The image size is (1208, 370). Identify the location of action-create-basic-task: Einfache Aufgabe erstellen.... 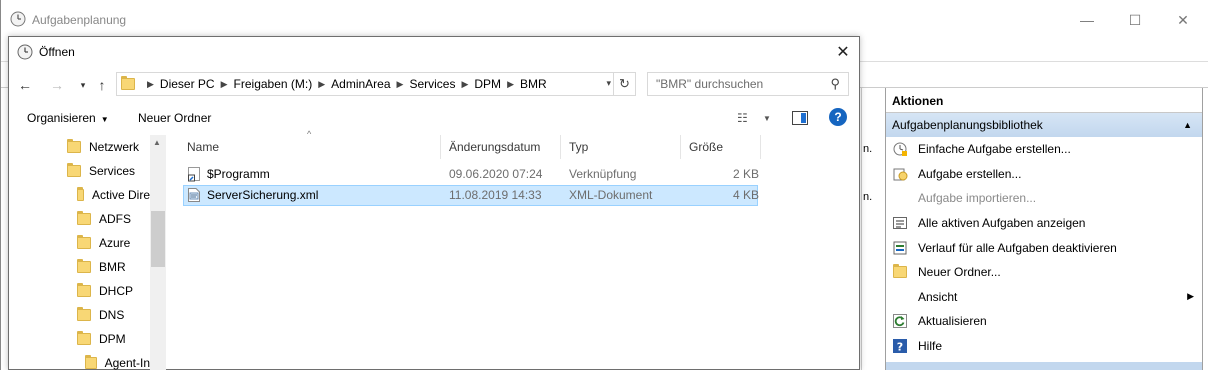
(1044, 149).